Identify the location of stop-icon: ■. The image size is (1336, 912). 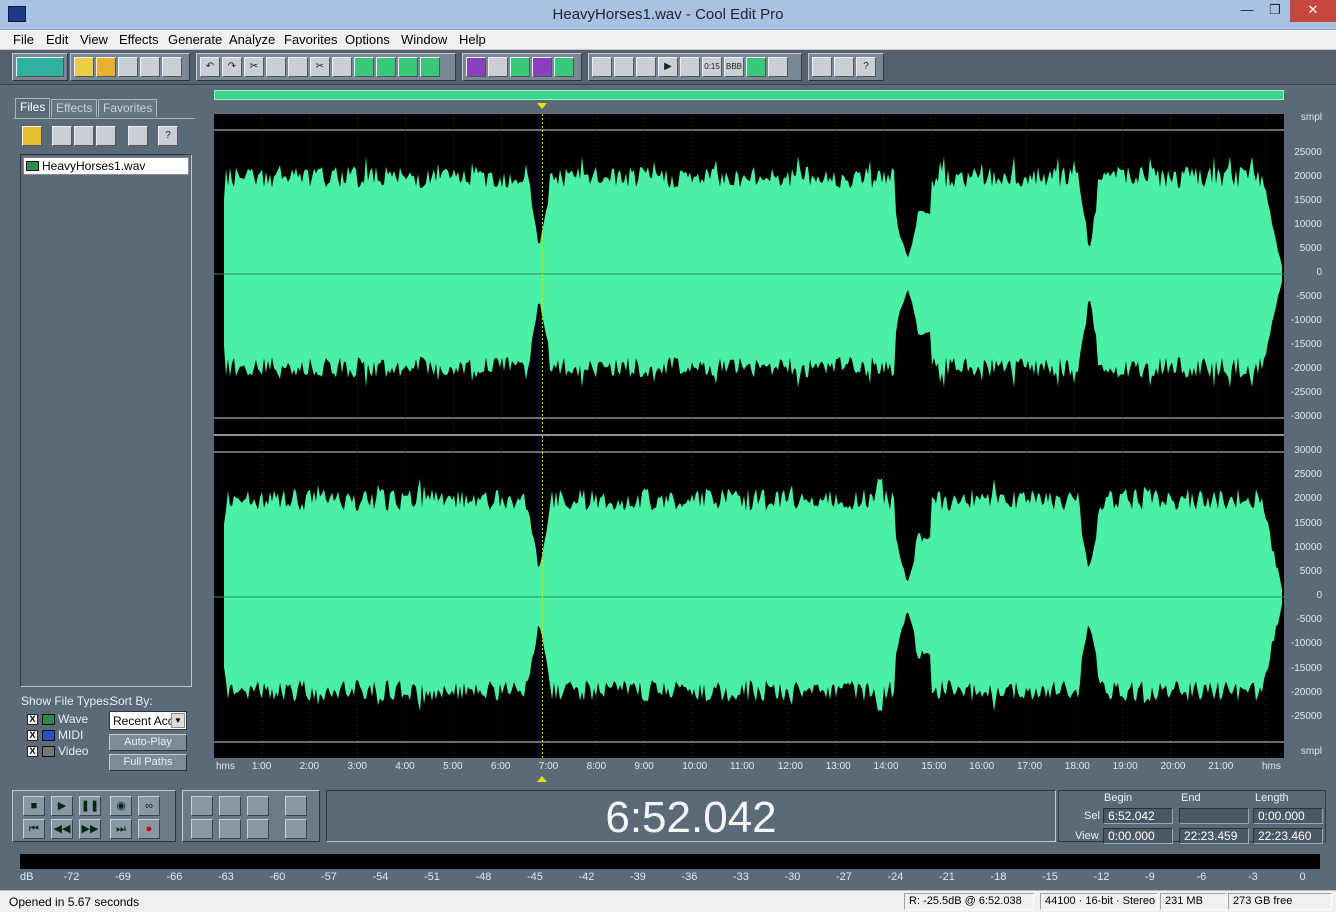
(34, 806).